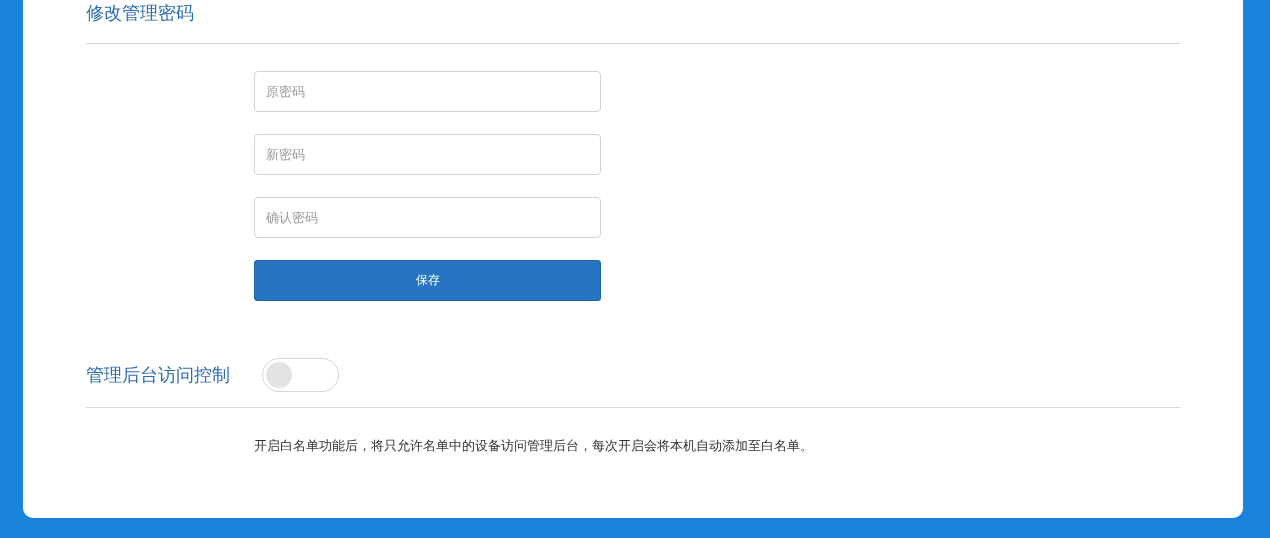 This screenshot has width=1270, height=538. What do you see at coordinates (427, 91) in the screenshot?
I see `input-field: 原密码` at bounding box center [427, 91].